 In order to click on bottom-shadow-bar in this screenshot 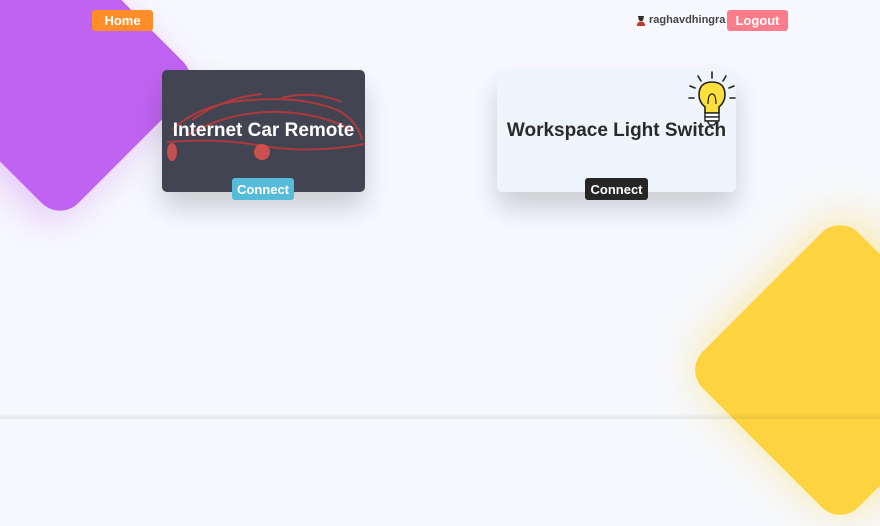, I will do `click(440, 416)`.